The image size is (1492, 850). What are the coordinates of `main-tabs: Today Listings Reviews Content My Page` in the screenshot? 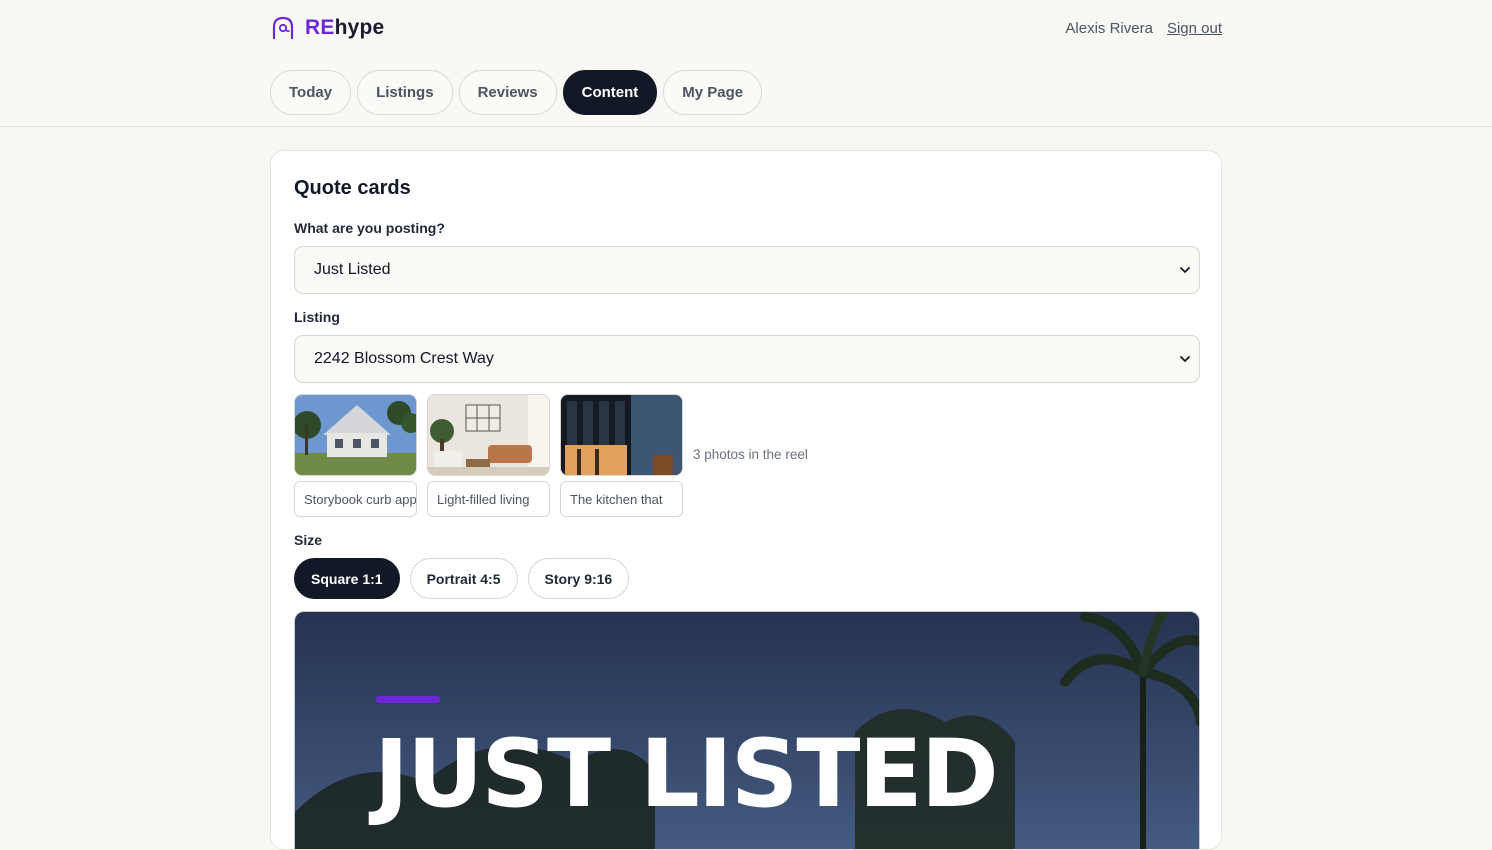 It's located at (516, 92).